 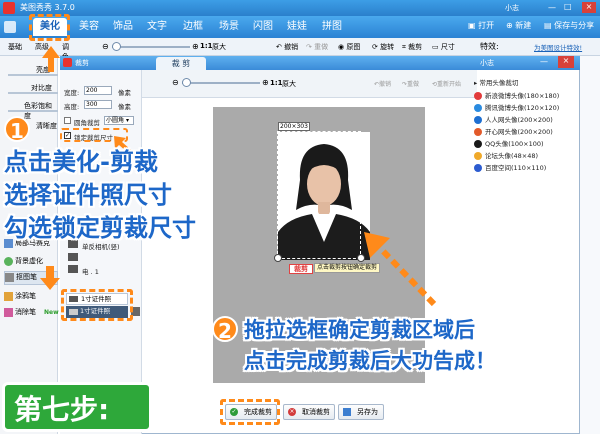 I want to click on dialog-zoom-in-icon: ⊕, so click(x=265, y=82).